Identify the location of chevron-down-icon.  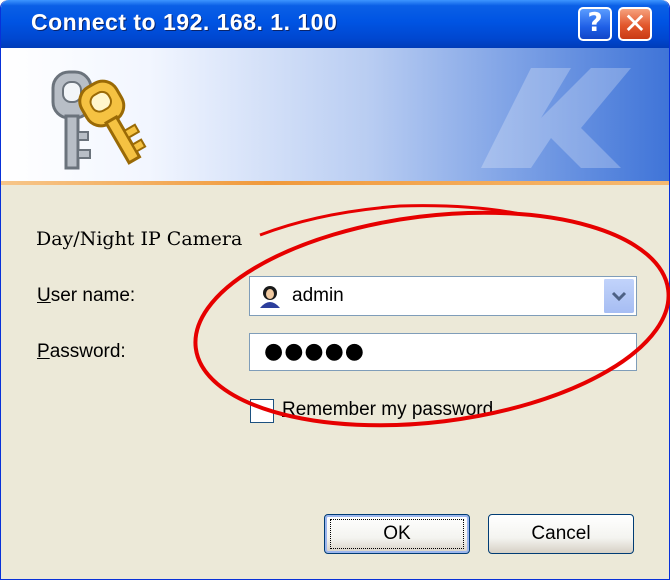
(619, 296).